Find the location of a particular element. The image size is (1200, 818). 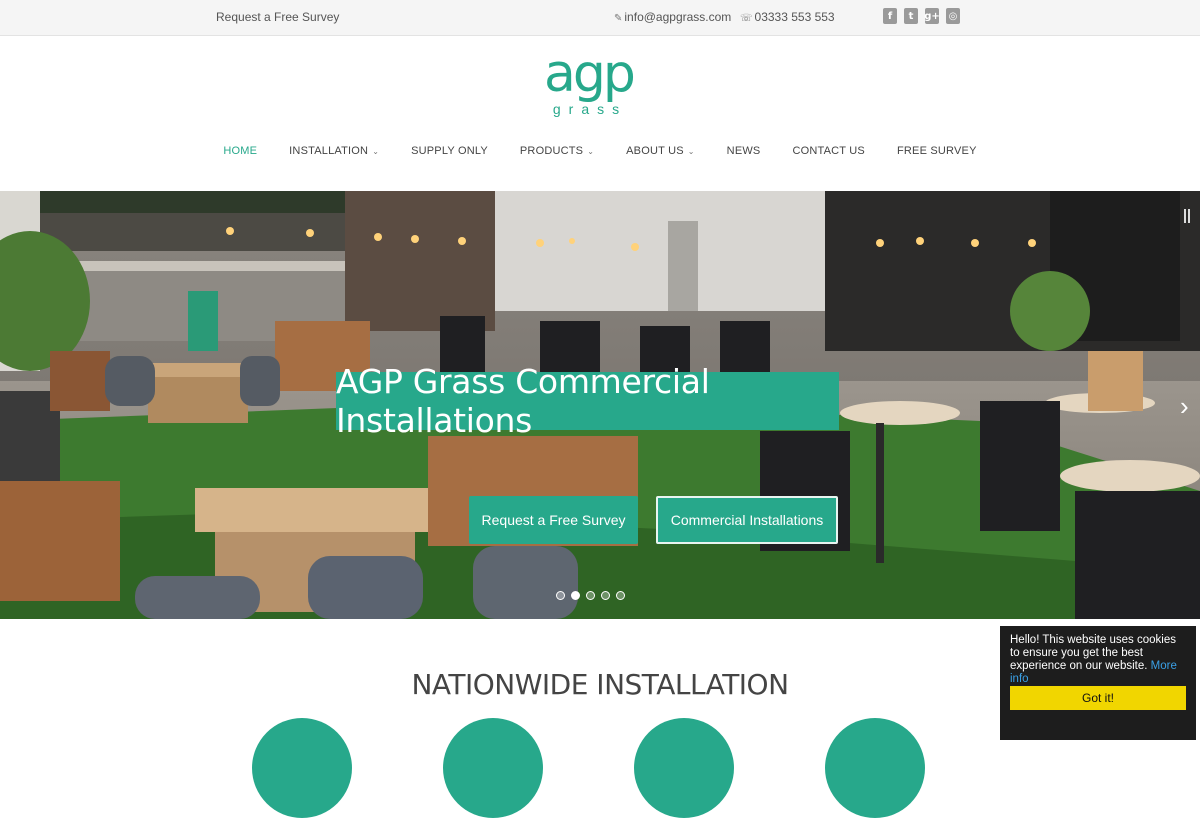

nav-products: PRODUCTS ⌄ is located at coordinates (557, 151).